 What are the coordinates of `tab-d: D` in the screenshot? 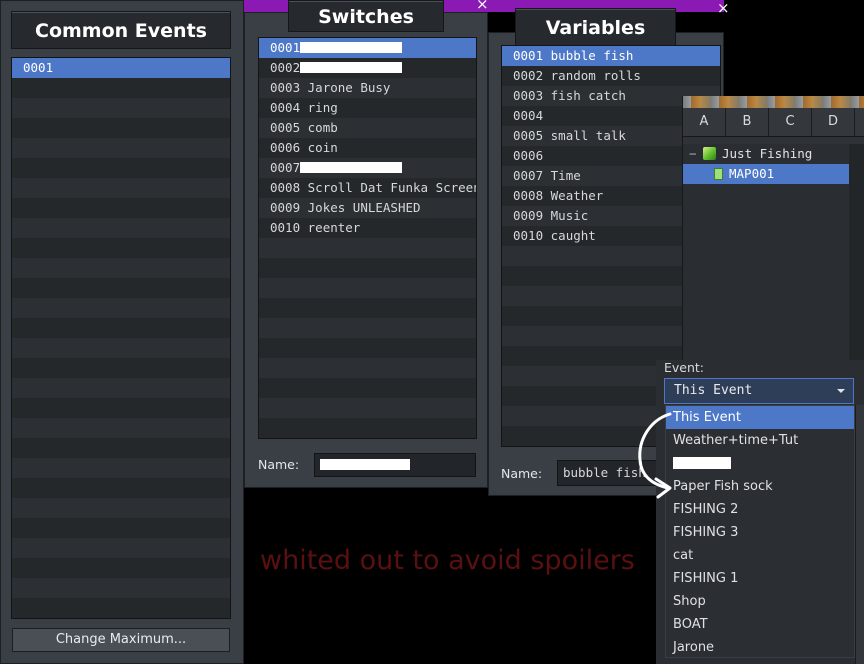 It's located at (833, 122).